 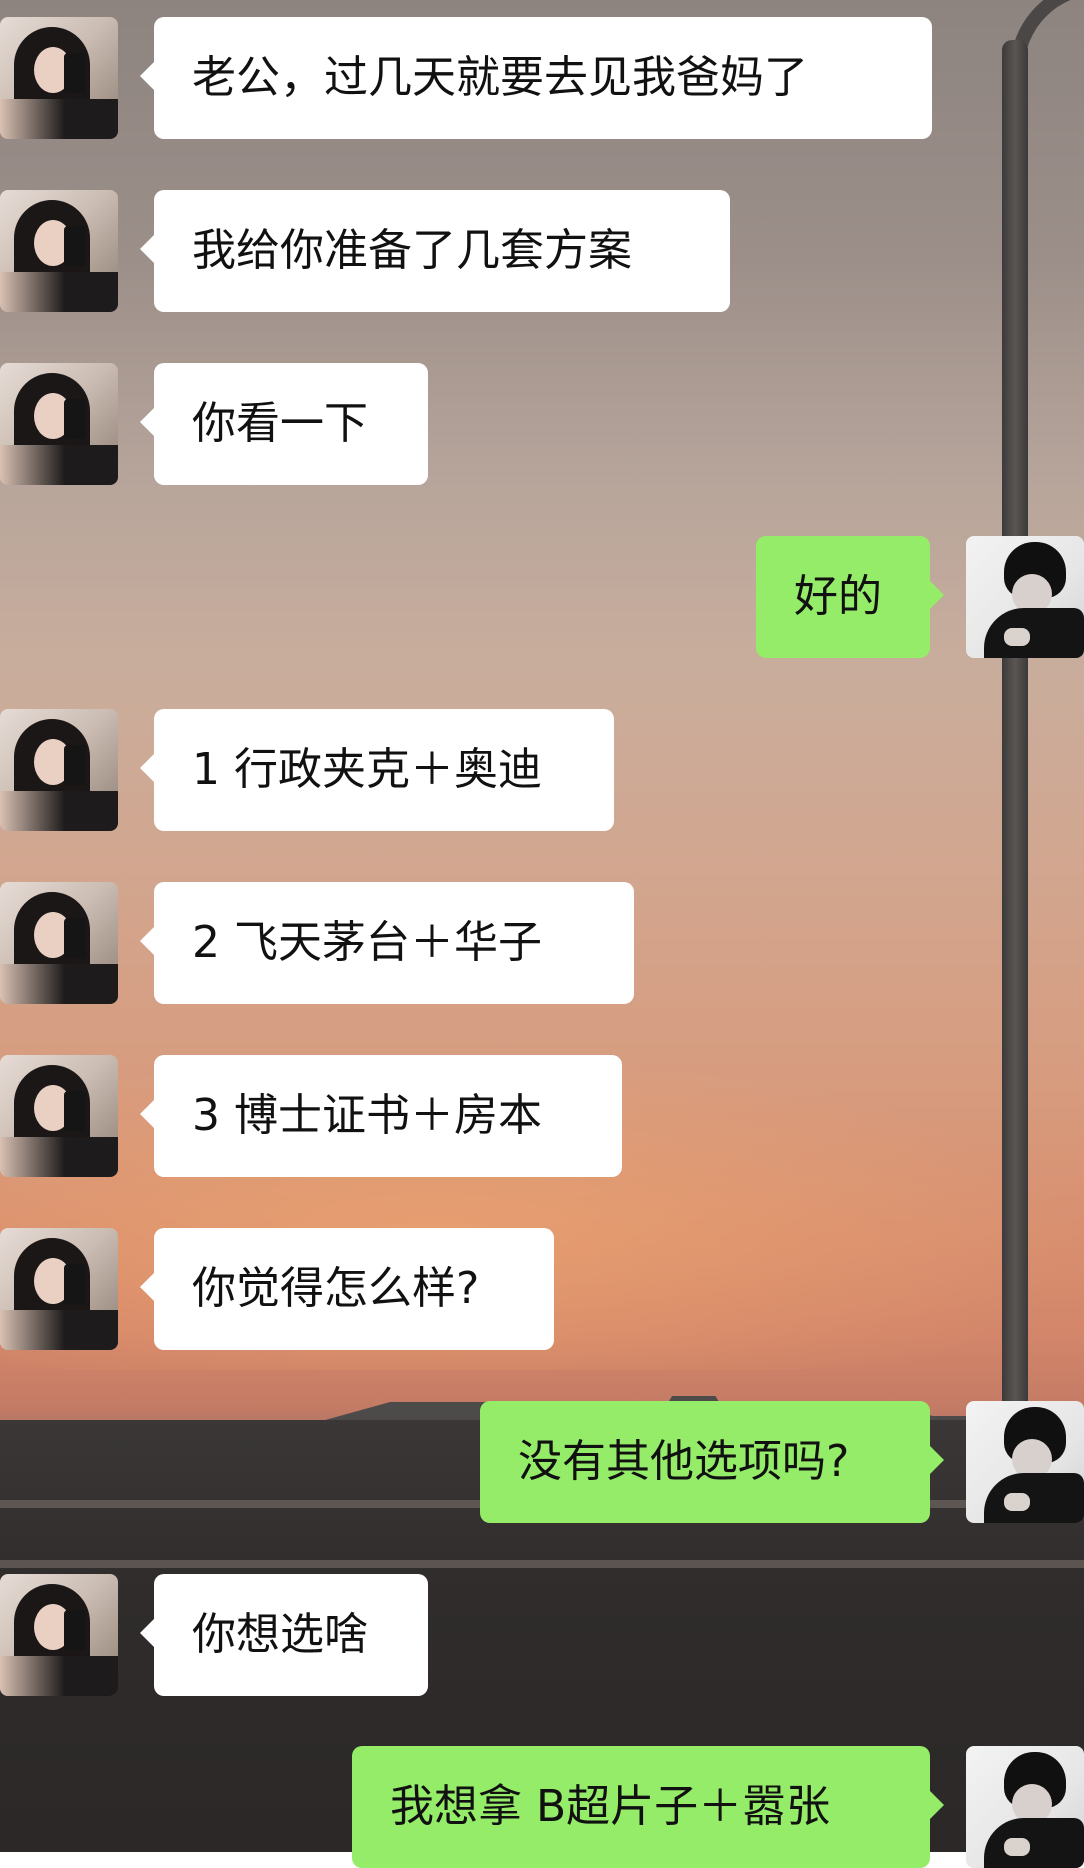 I want to click on message-row: 3 博士证书＋房本, so click(x=542, y=1116).